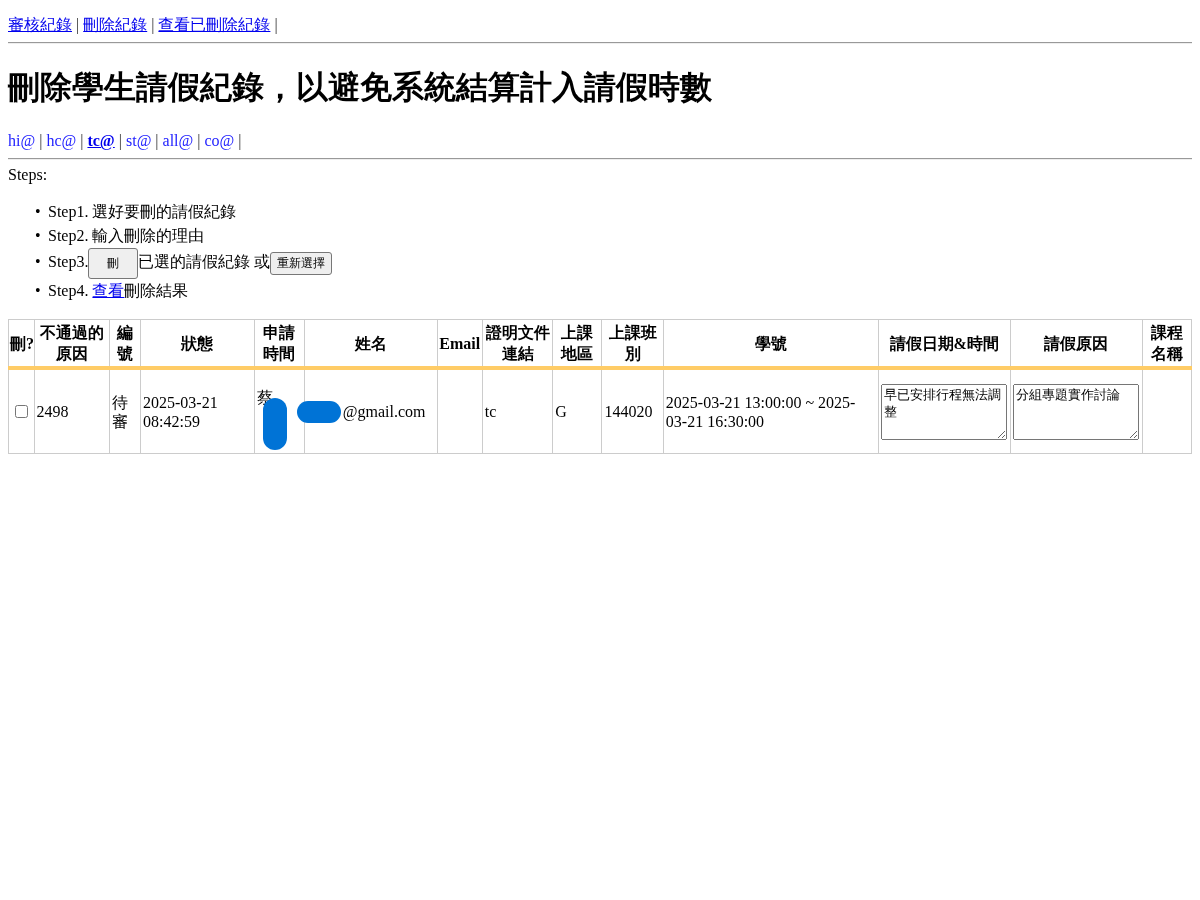 The image size is (1200, 900). I want to click on nav-link: 查看已刪除紀錄, so click(214, 24).